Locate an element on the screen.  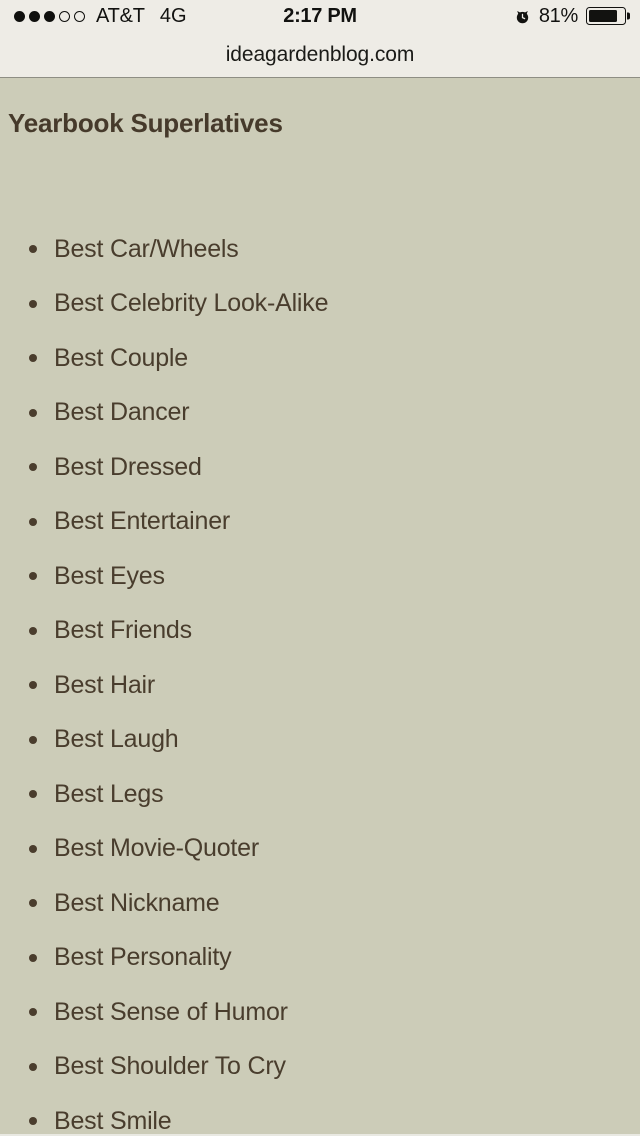
battery-percent-label: 81% is located at coordinates (558, 15).